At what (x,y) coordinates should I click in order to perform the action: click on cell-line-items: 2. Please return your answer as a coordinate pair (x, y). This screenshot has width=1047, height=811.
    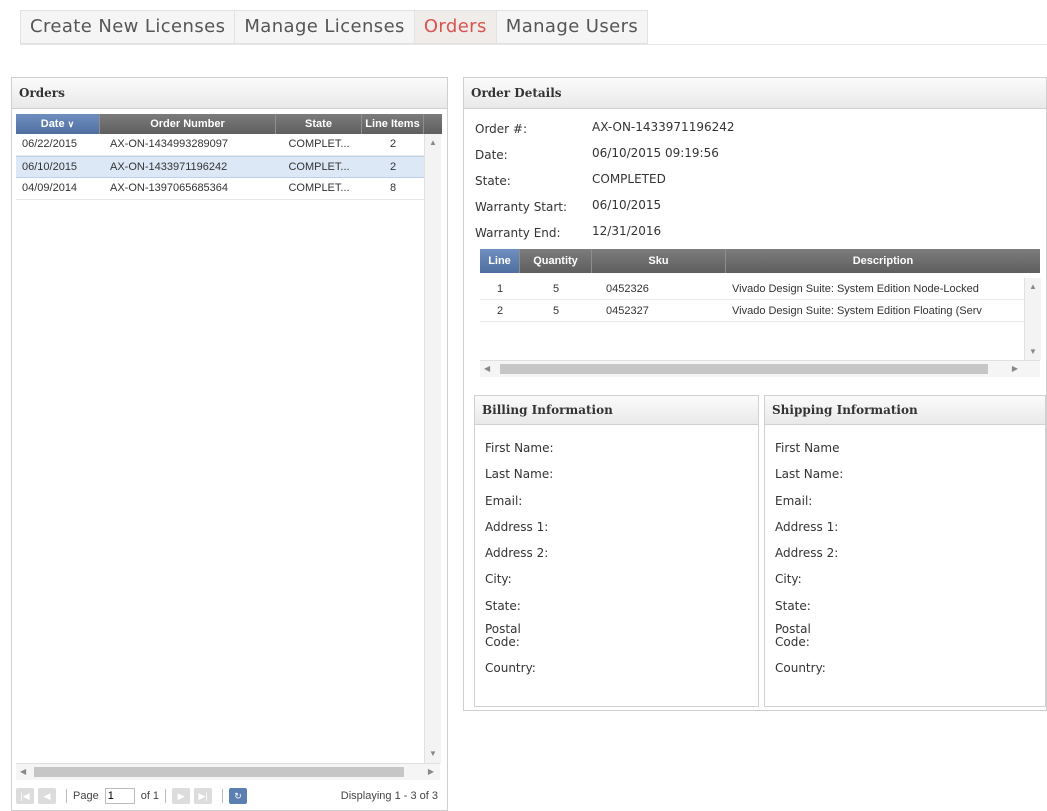
    Looking at the image, I should click on (393, 144).